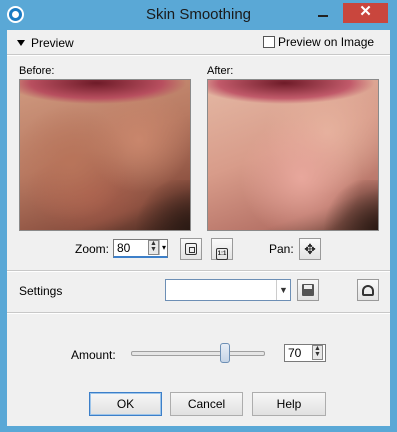 Image resolution: width=397 pixels, height=432 pixels. I want to click on reset-preset-button, so click(368, 290).